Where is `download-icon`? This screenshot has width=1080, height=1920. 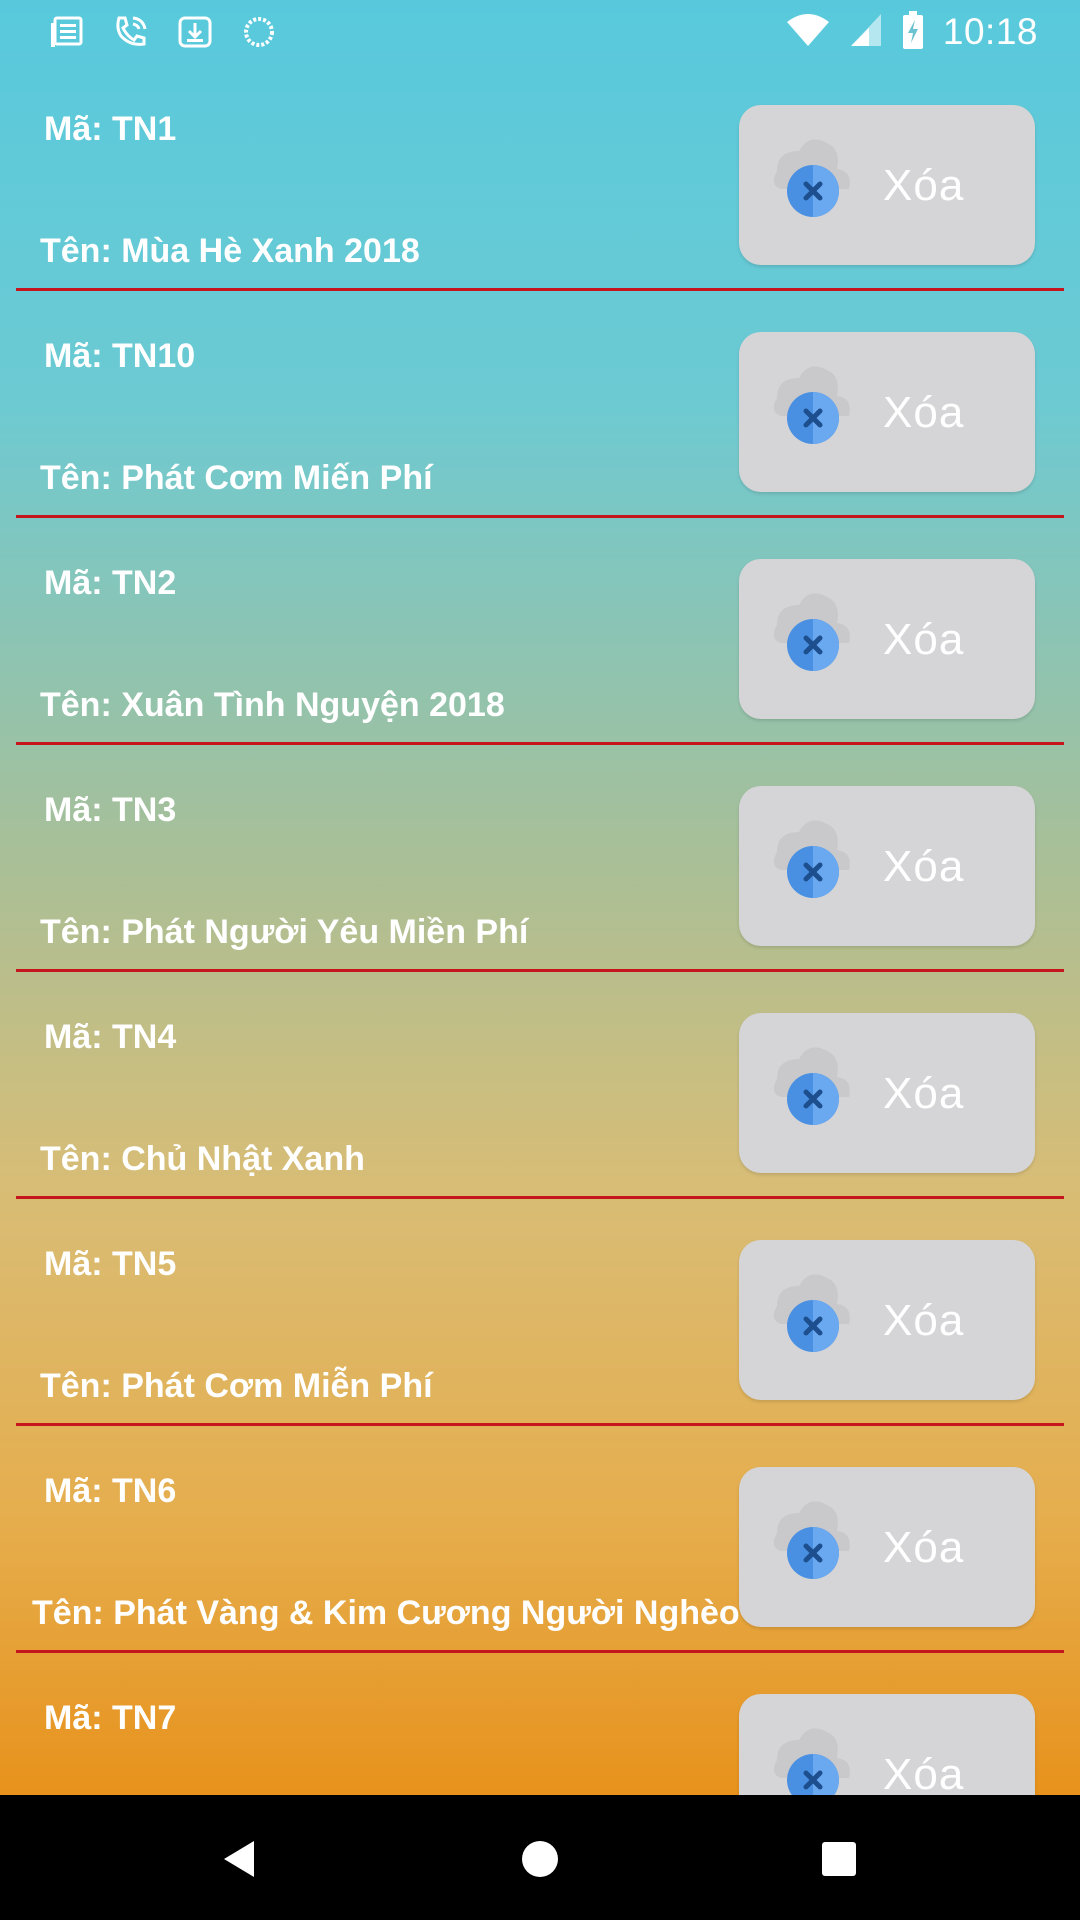
download-icon is located at coordinates (195, 32).